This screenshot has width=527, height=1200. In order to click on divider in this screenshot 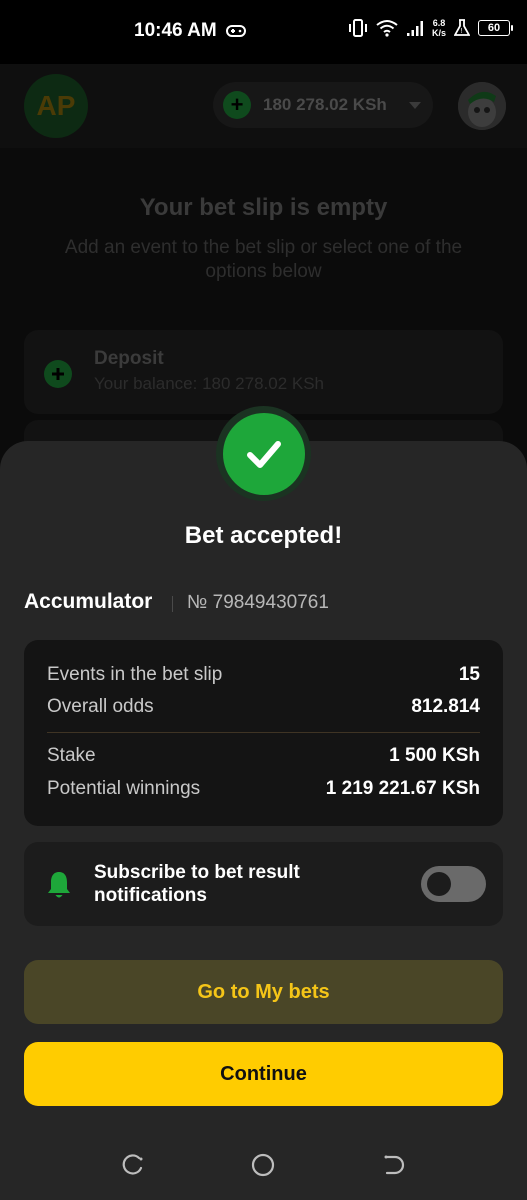, I will do `click(172, 604)`.